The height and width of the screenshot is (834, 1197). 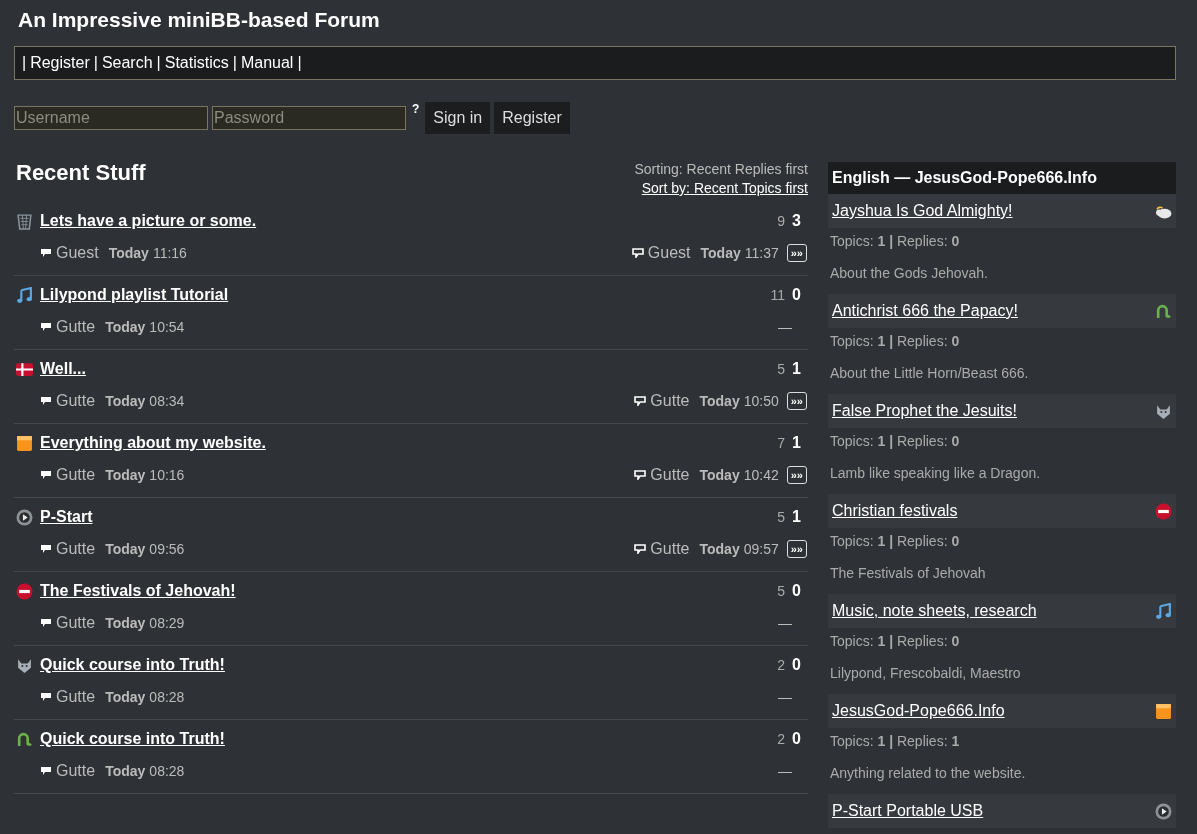 I want to click on last-post-time: 09:57, so click(x=761, y=549).